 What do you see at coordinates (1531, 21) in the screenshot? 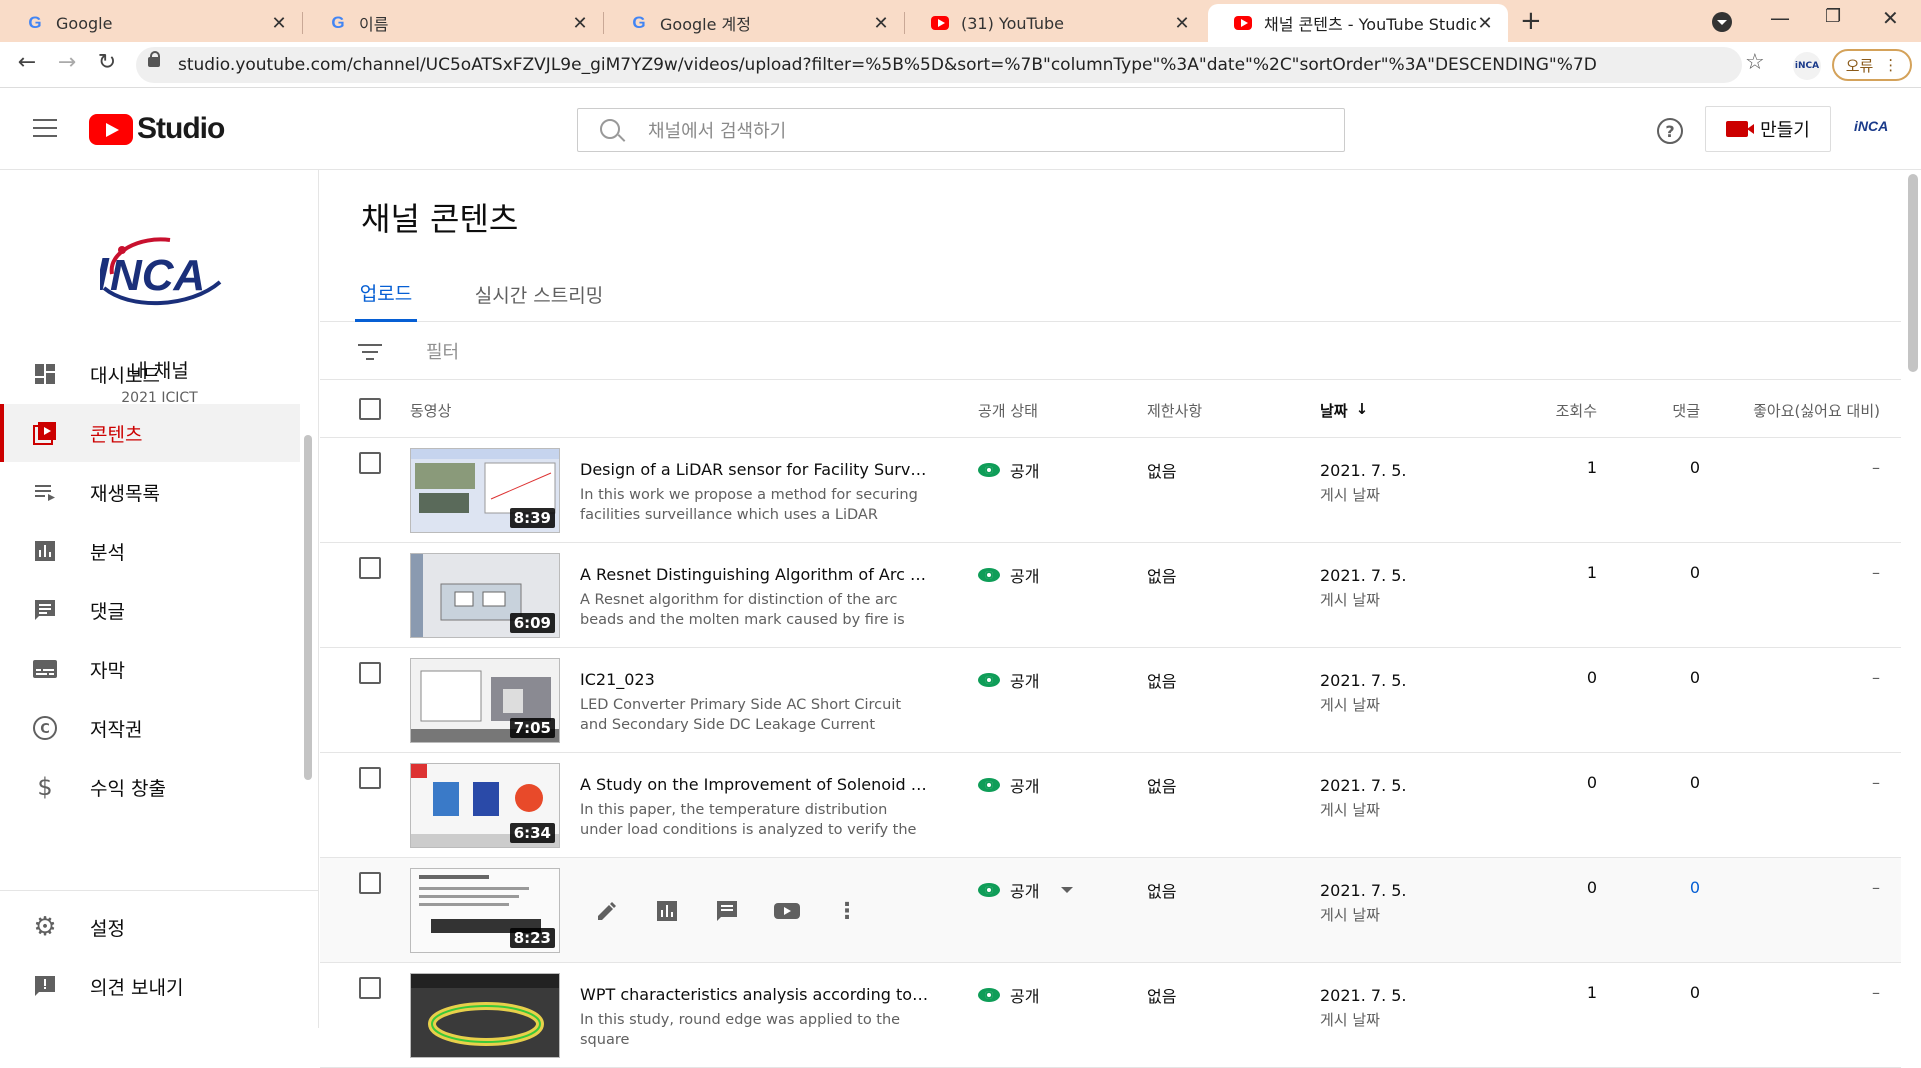
I see `new-tab-button: +` at bounding box center [1531, 21].